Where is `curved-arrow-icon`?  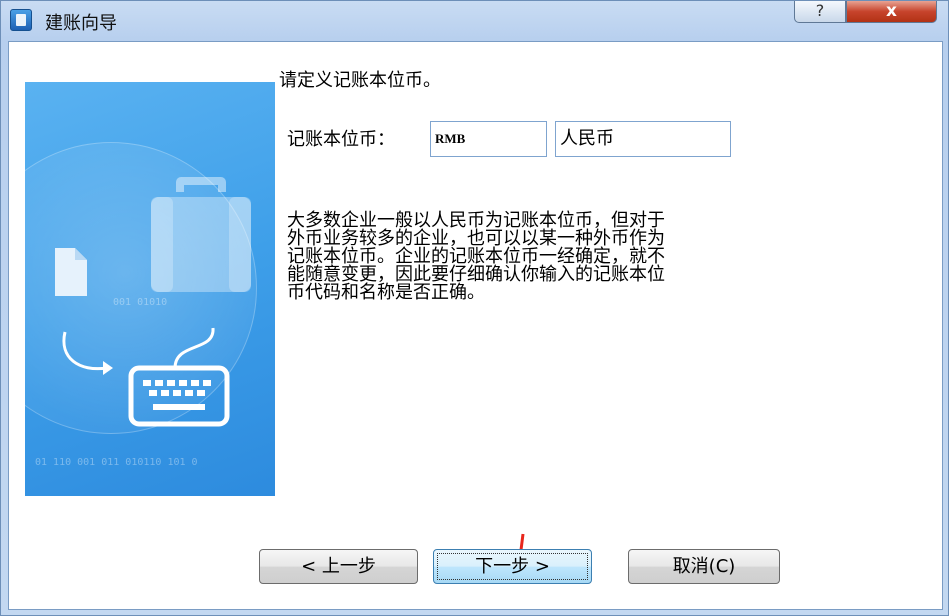
curved-arrow-icon is located at coordinates (87, 353).